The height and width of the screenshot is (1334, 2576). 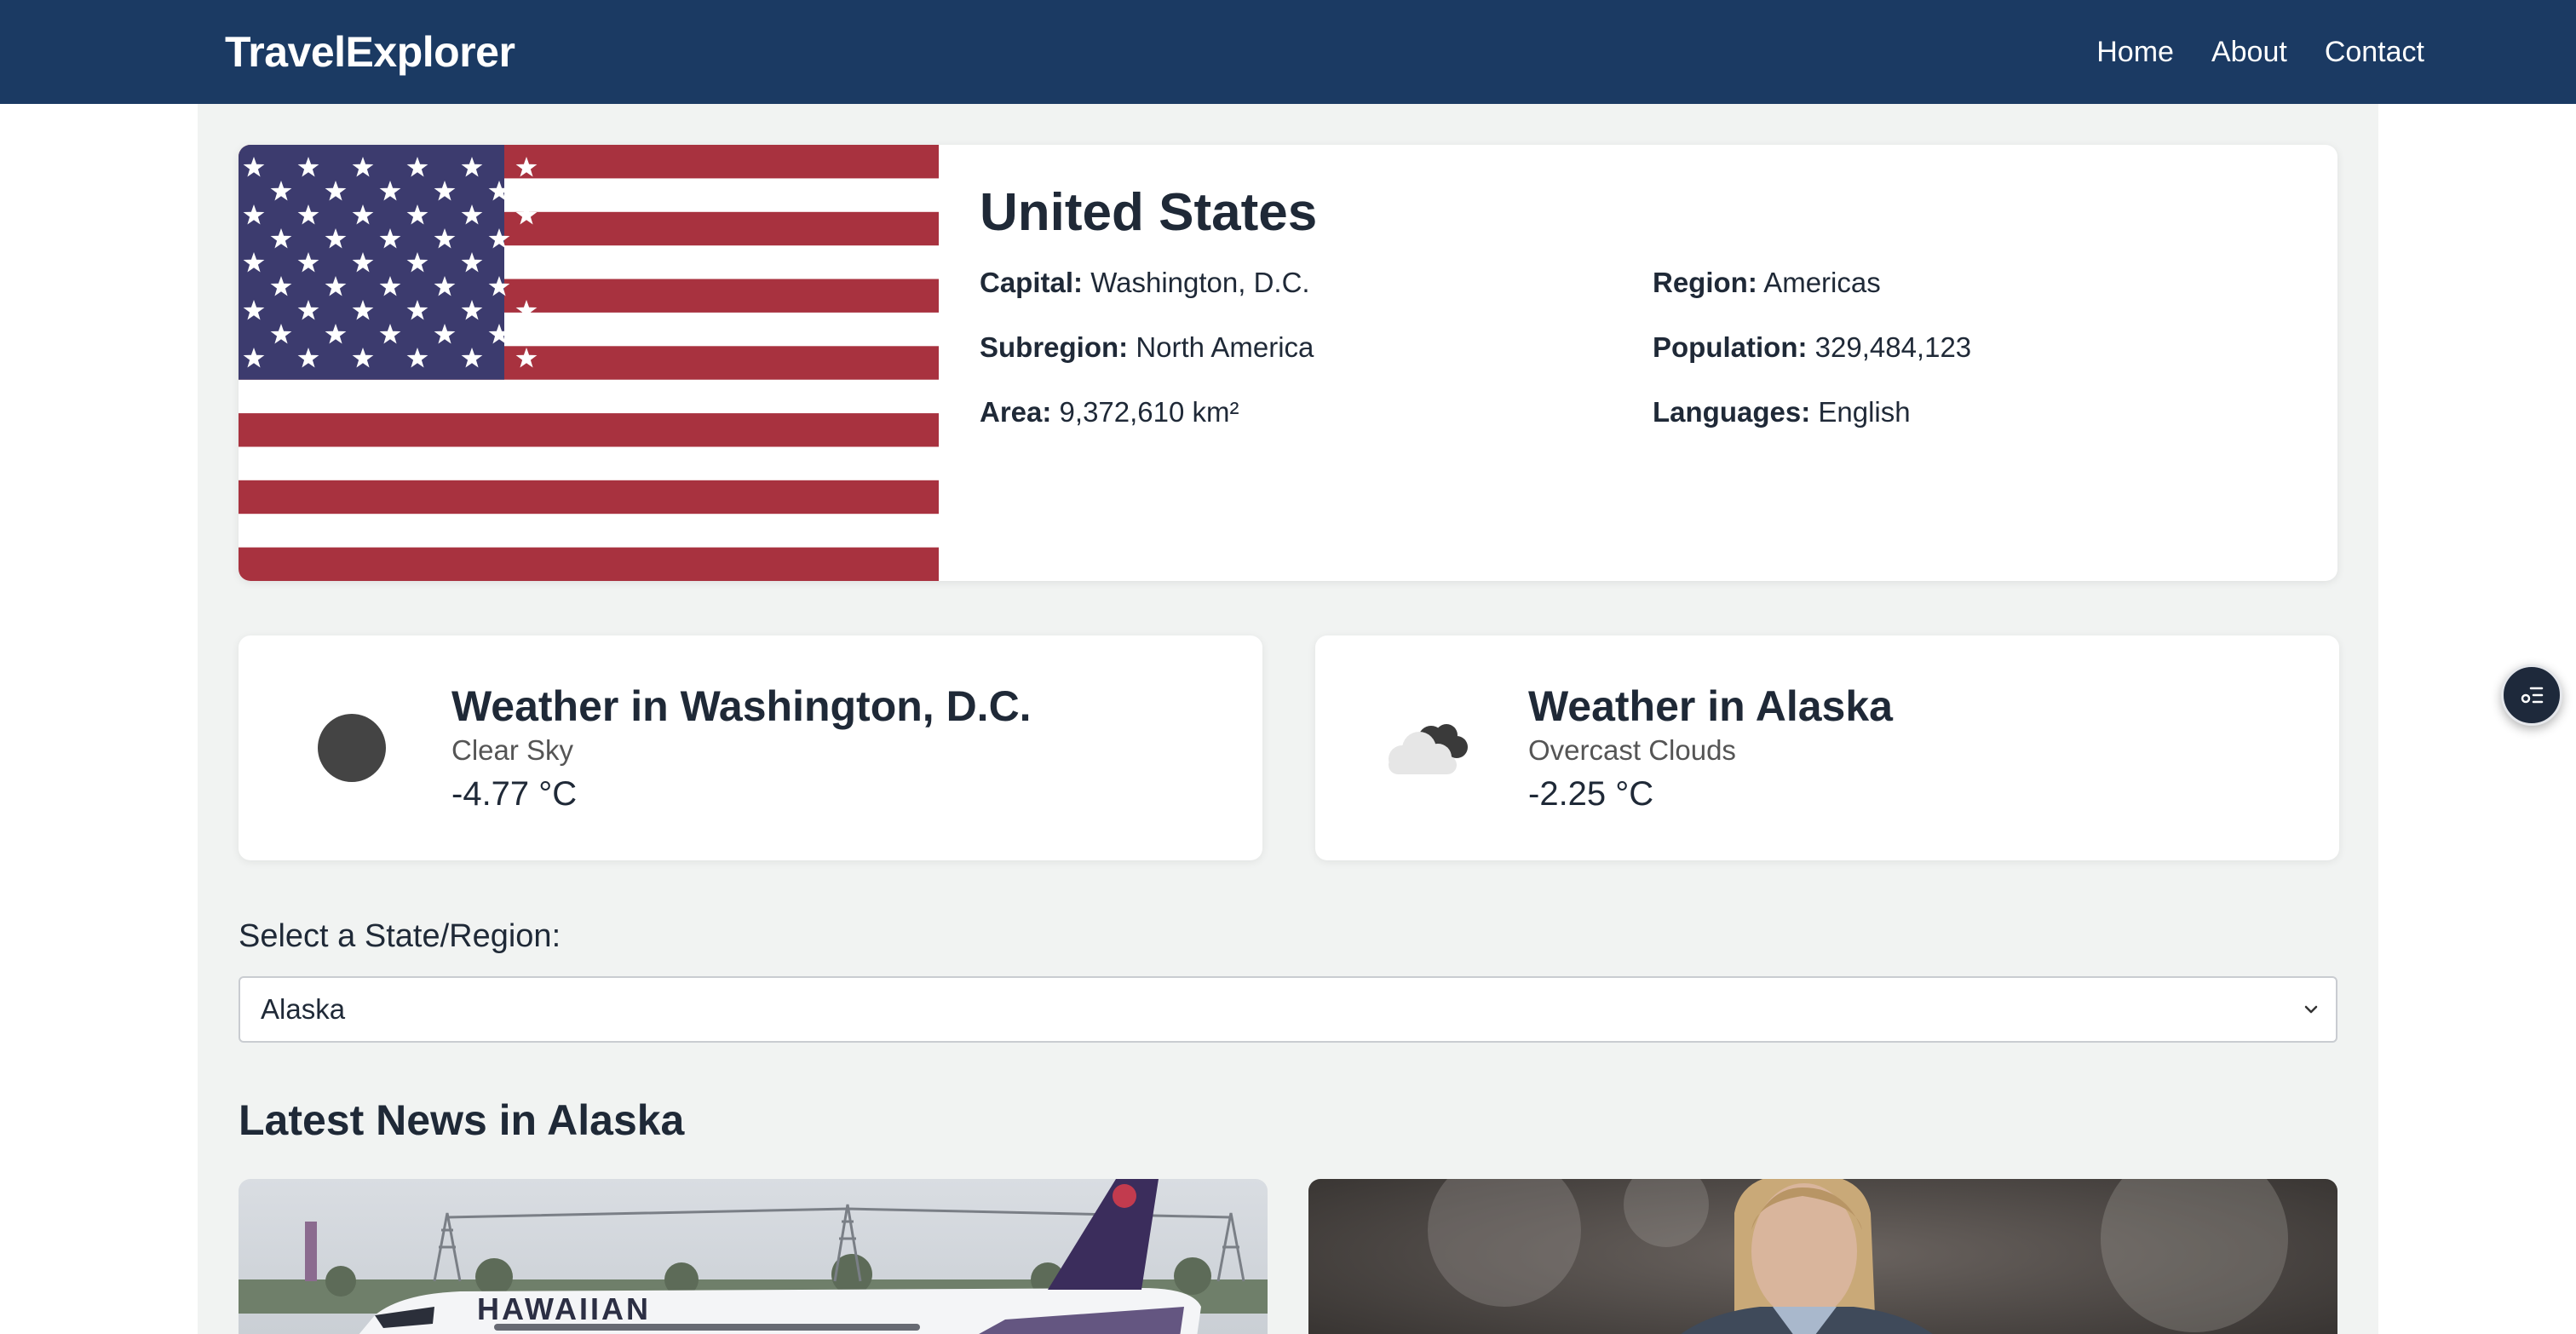 I want to click on region-select-label: Select a State/Region:, so click(x=400, y=936).